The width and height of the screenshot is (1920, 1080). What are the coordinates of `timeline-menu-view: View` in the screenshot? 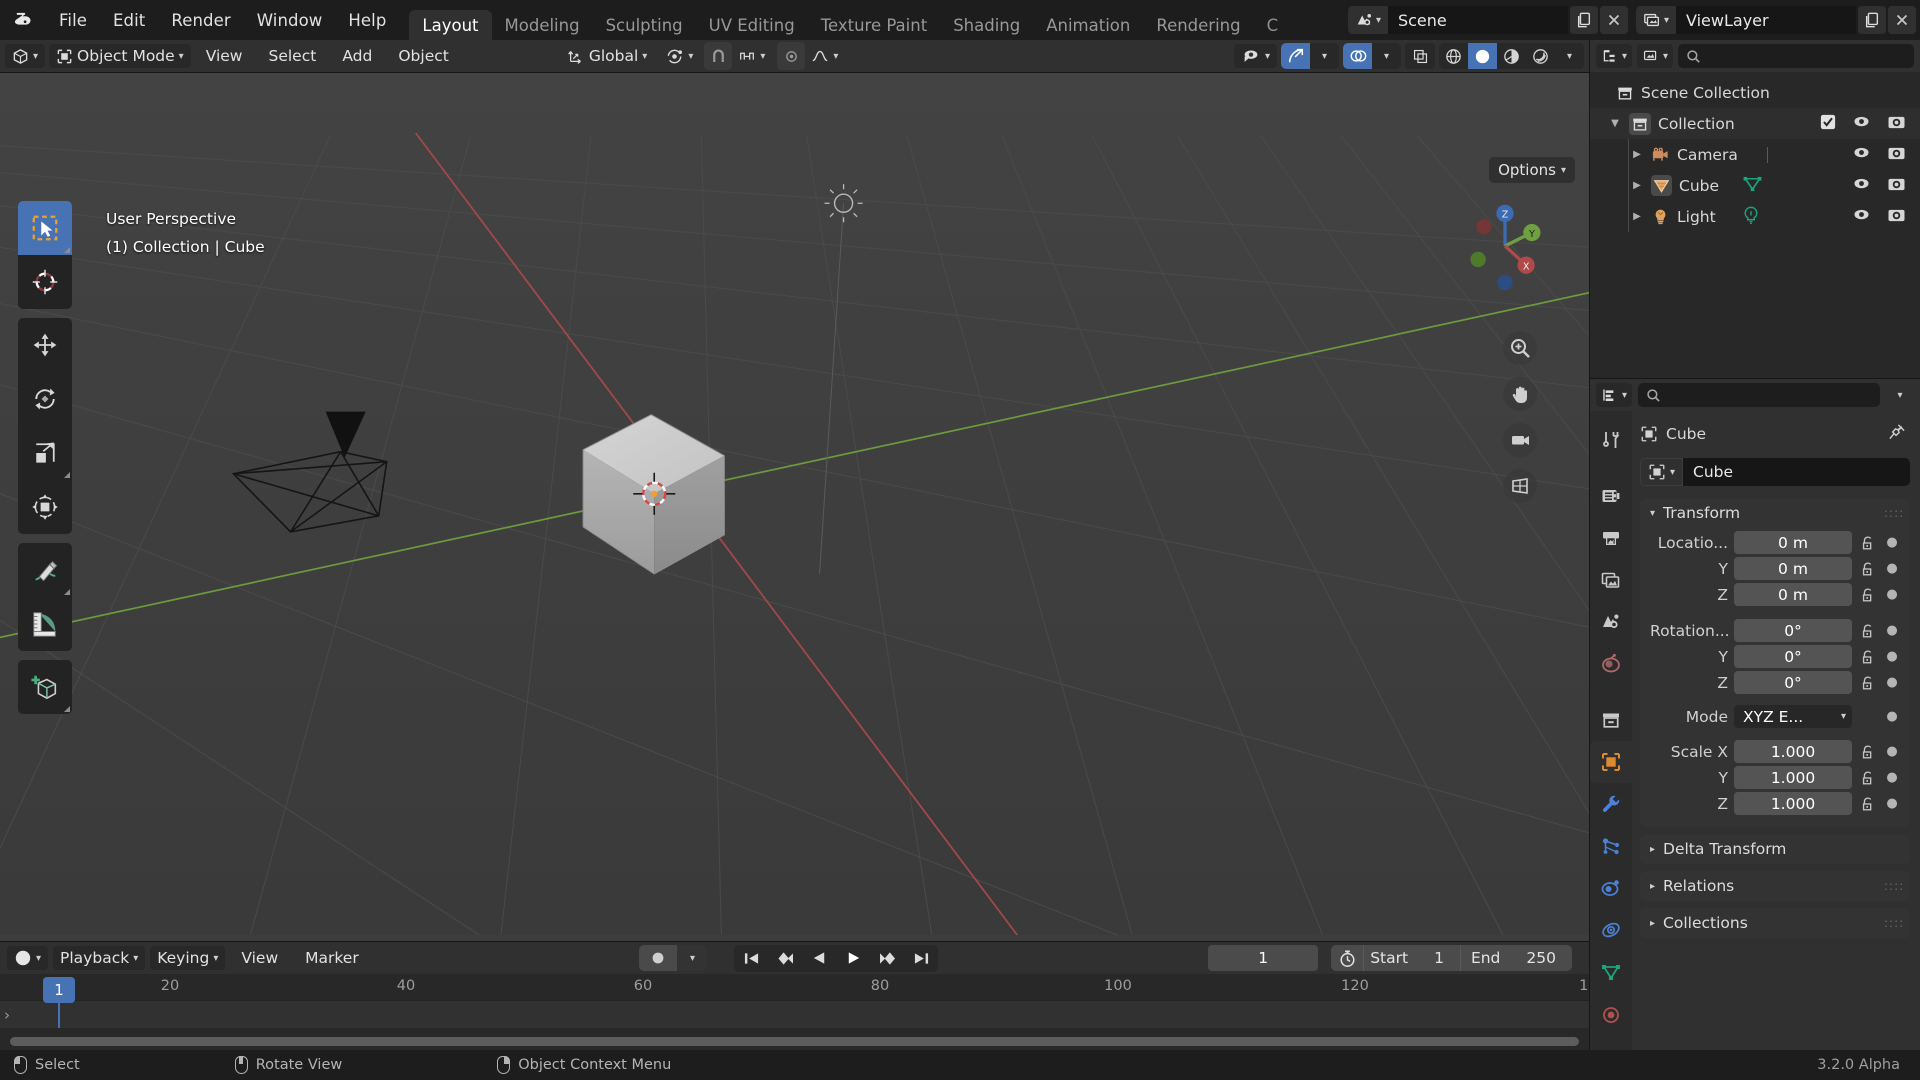 It's located at (259, 958).